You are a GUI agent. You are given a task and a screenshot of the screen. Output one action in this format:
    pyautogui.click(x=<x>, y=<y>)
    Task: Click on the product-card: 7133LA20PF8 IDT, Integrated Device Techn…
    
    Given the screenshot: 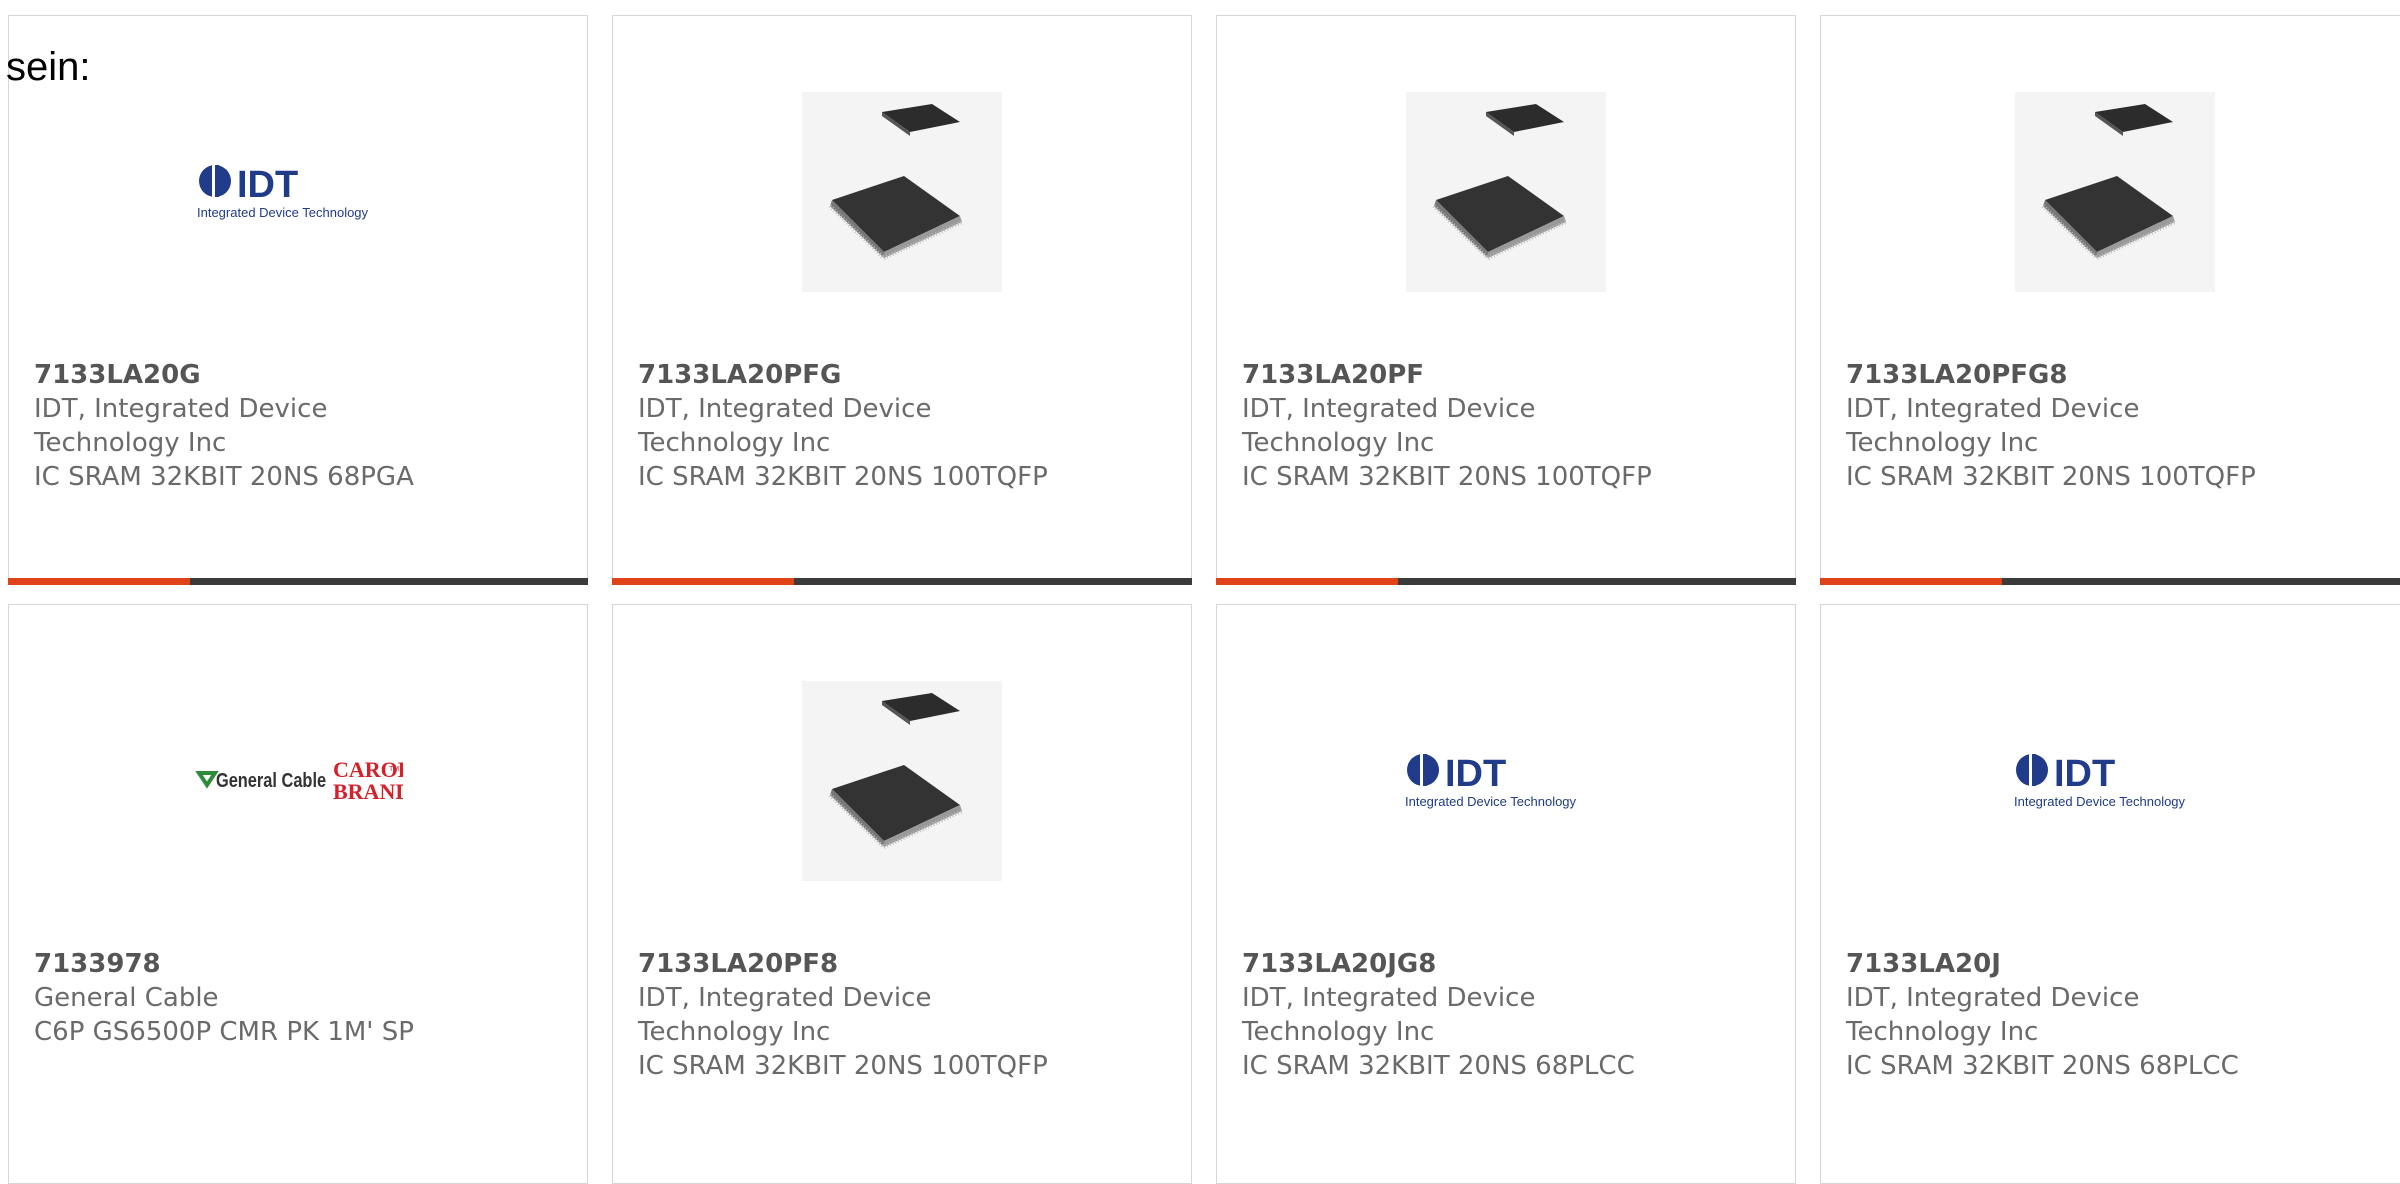 What is the action you would take?
    pyautogui.click(x=902, y=894)
    